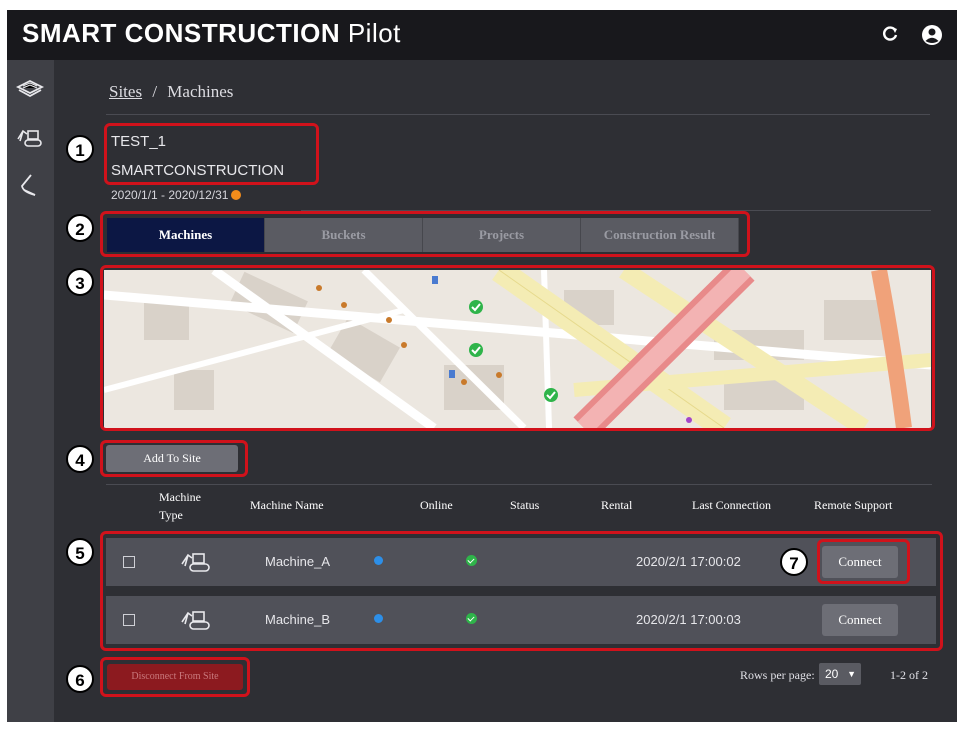  Describe the element at coordinates (30, 91) in the screenshot. I see `layers-icon` at that location.